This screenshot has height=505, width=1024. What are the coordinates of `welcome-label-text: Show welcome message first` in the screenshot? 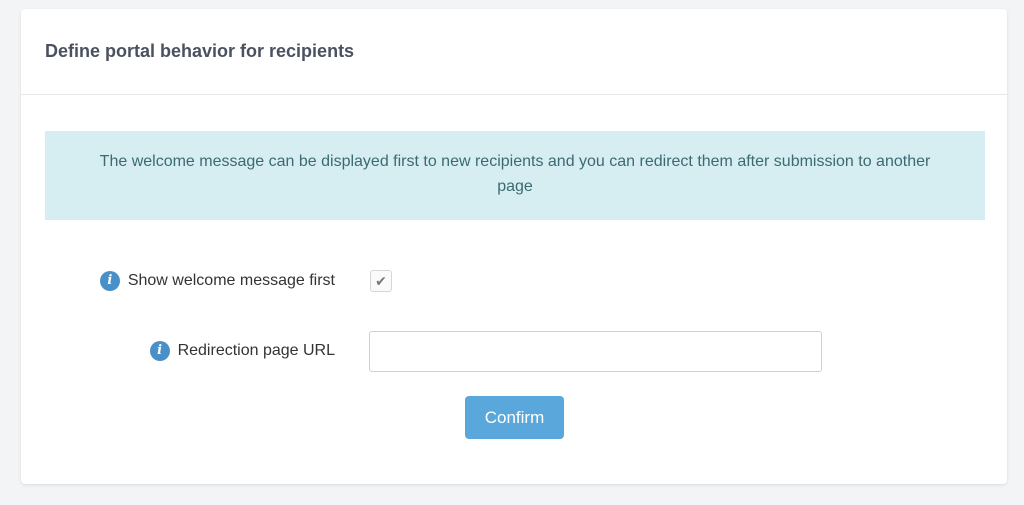 It's located at (231, 280).